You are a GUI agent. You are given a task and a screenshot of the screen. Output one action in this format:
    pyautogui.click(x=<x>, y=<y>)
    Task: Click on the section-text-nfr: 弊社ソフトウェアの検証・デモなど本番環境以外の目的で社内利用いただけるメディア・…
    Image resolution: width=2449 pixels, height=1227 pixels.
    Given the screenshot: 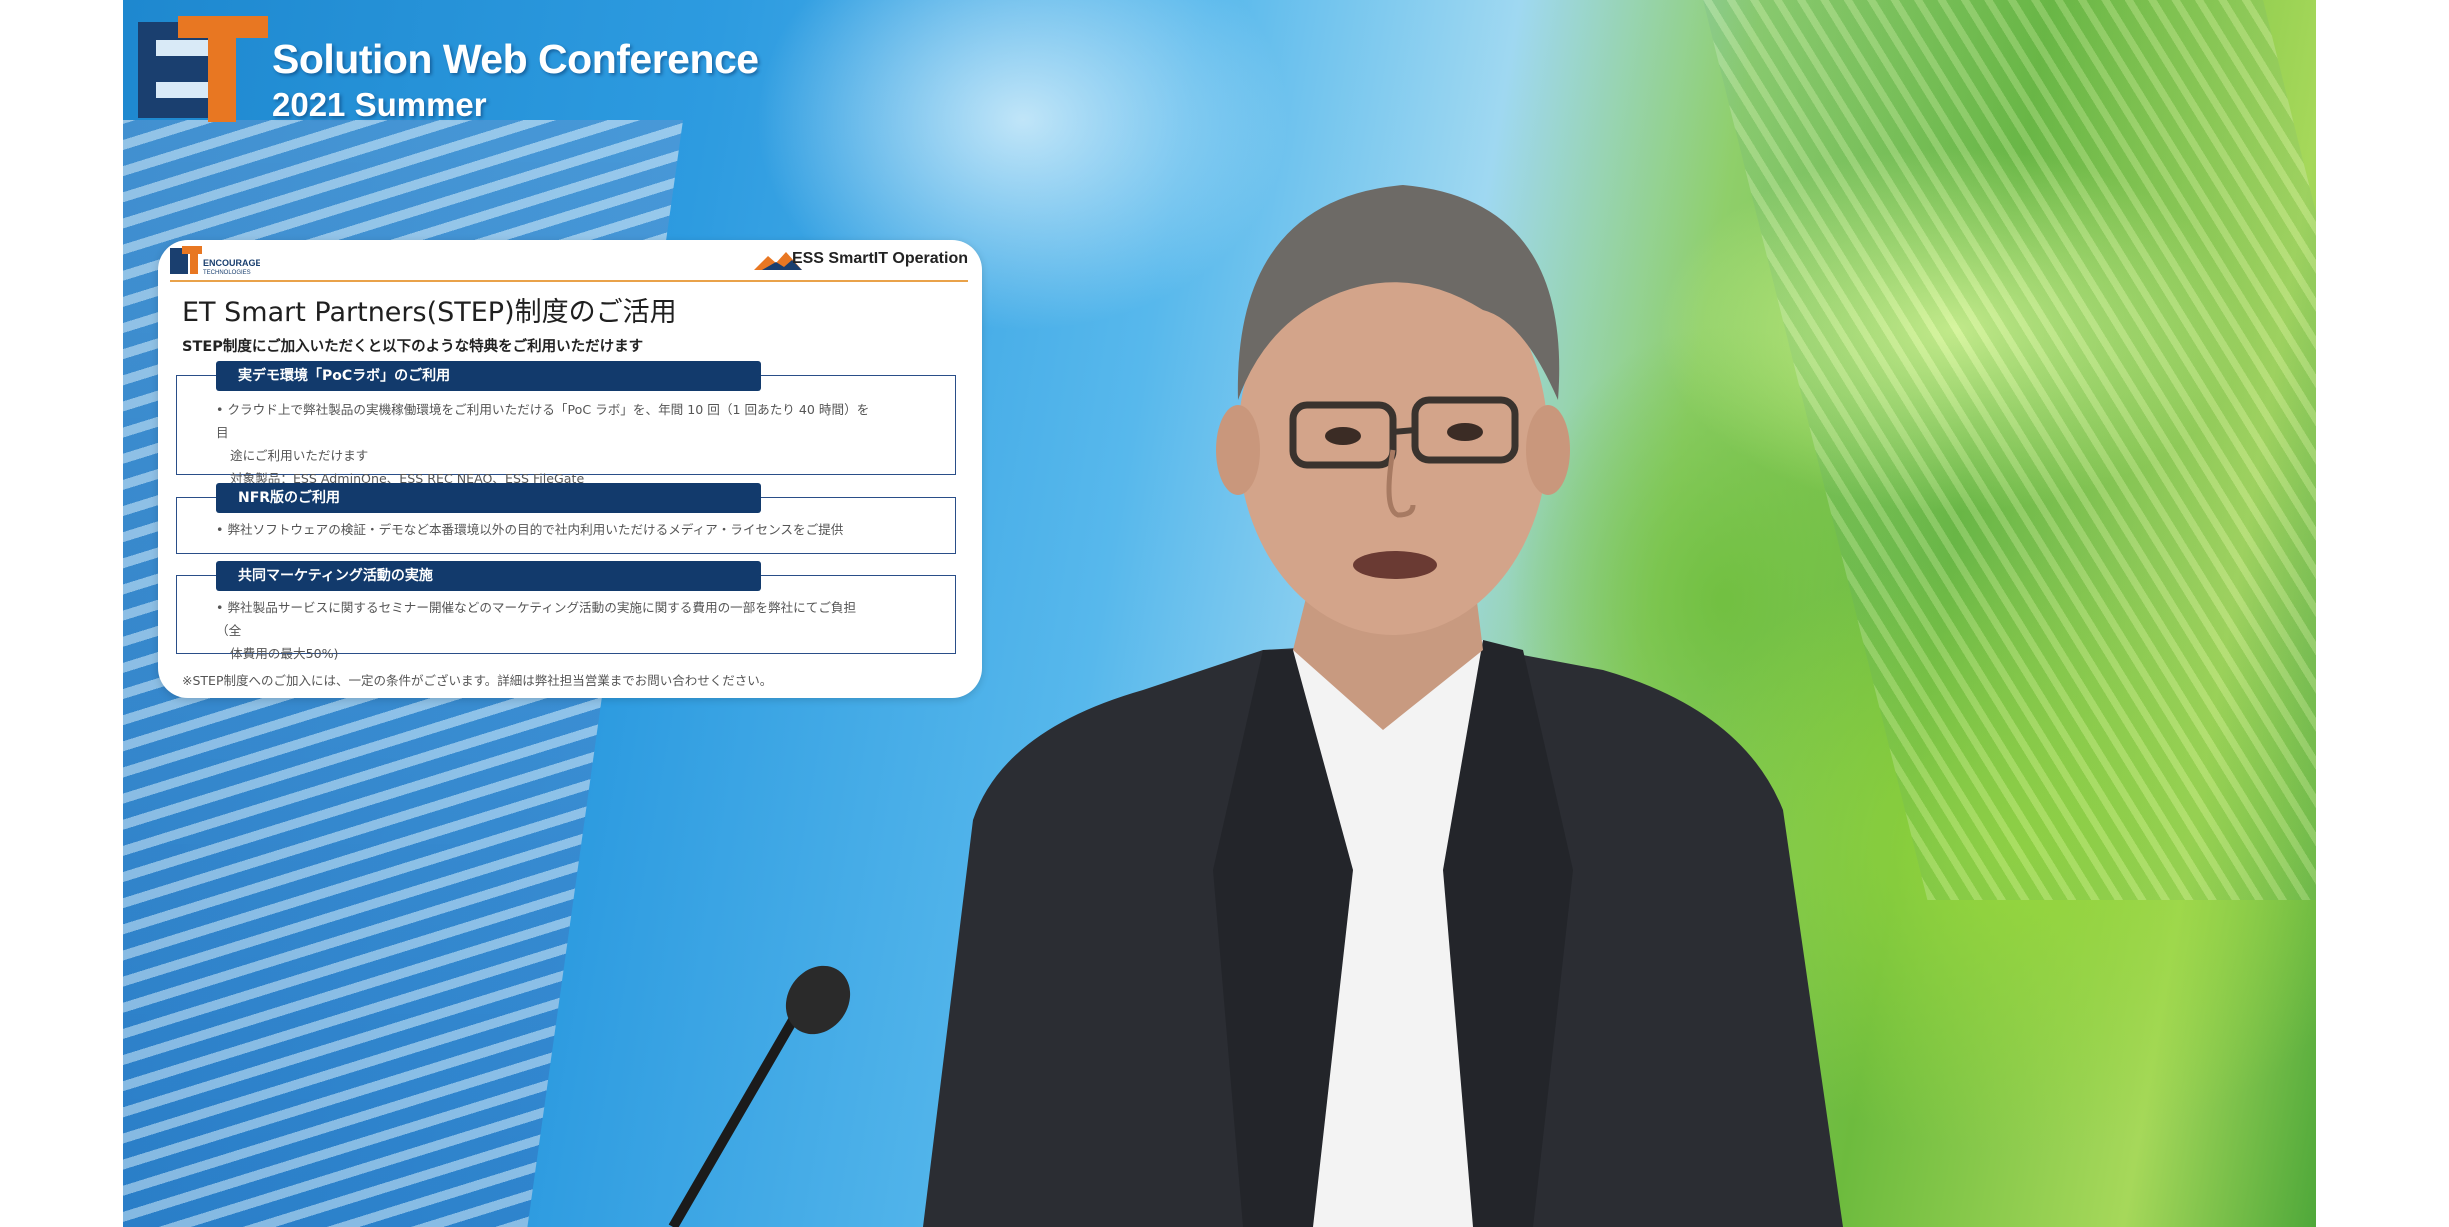 What is the action you would take?
    pyautogui.click(x=546, y=529)
    